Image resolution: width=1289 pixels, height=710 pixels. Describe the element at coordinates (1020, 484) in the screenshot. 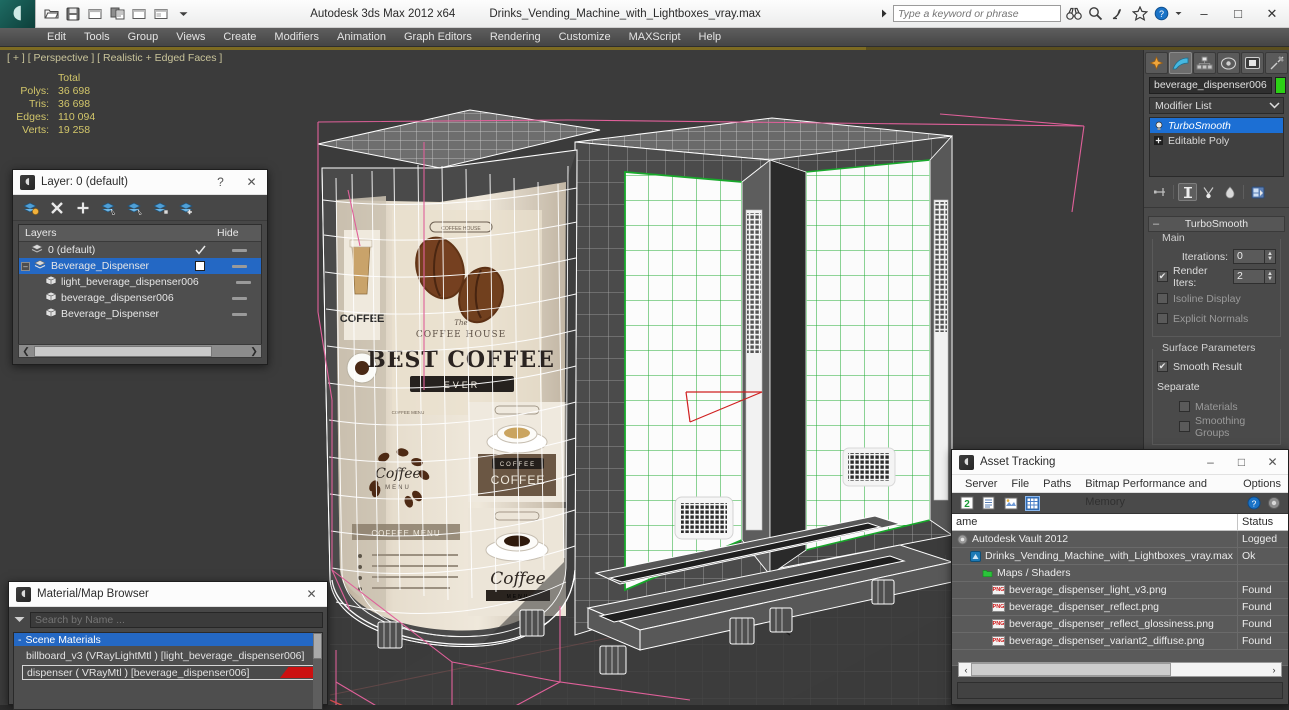

I see `asset-menu-file: File` at that location.